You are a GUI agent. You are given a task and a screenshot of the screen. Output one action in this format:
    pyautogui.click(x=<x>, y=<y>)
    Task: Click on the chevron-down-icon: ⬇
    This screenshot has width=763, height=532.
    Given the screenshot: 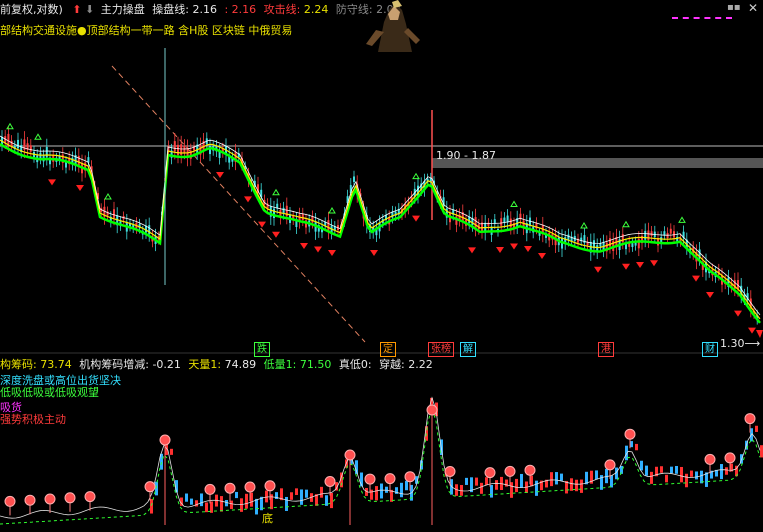 What is the action you would take?
    pyautogui.click(x=89, y=9)
    